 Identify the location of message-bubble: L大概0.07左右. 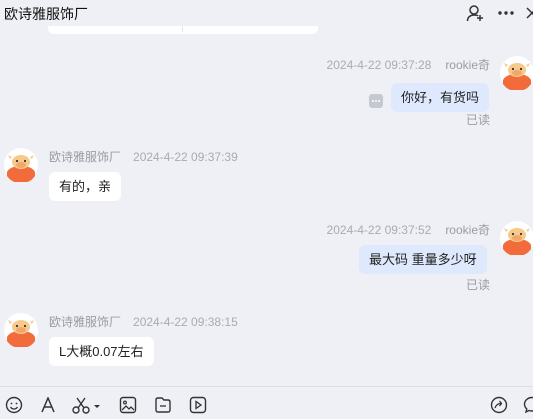
(101, 351).